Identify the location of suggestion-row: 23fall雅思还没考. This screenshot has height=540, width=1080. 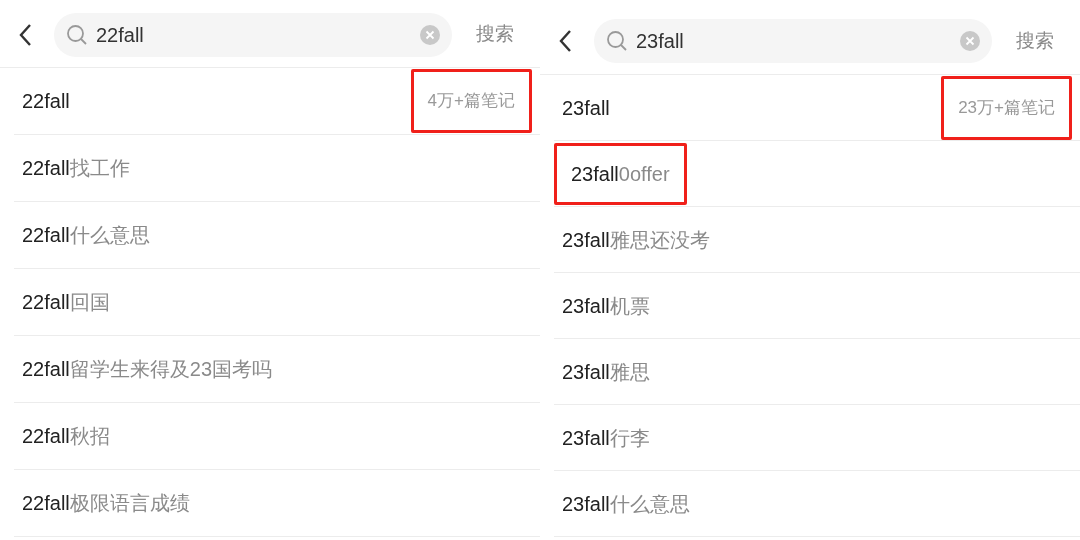
(817, 240).